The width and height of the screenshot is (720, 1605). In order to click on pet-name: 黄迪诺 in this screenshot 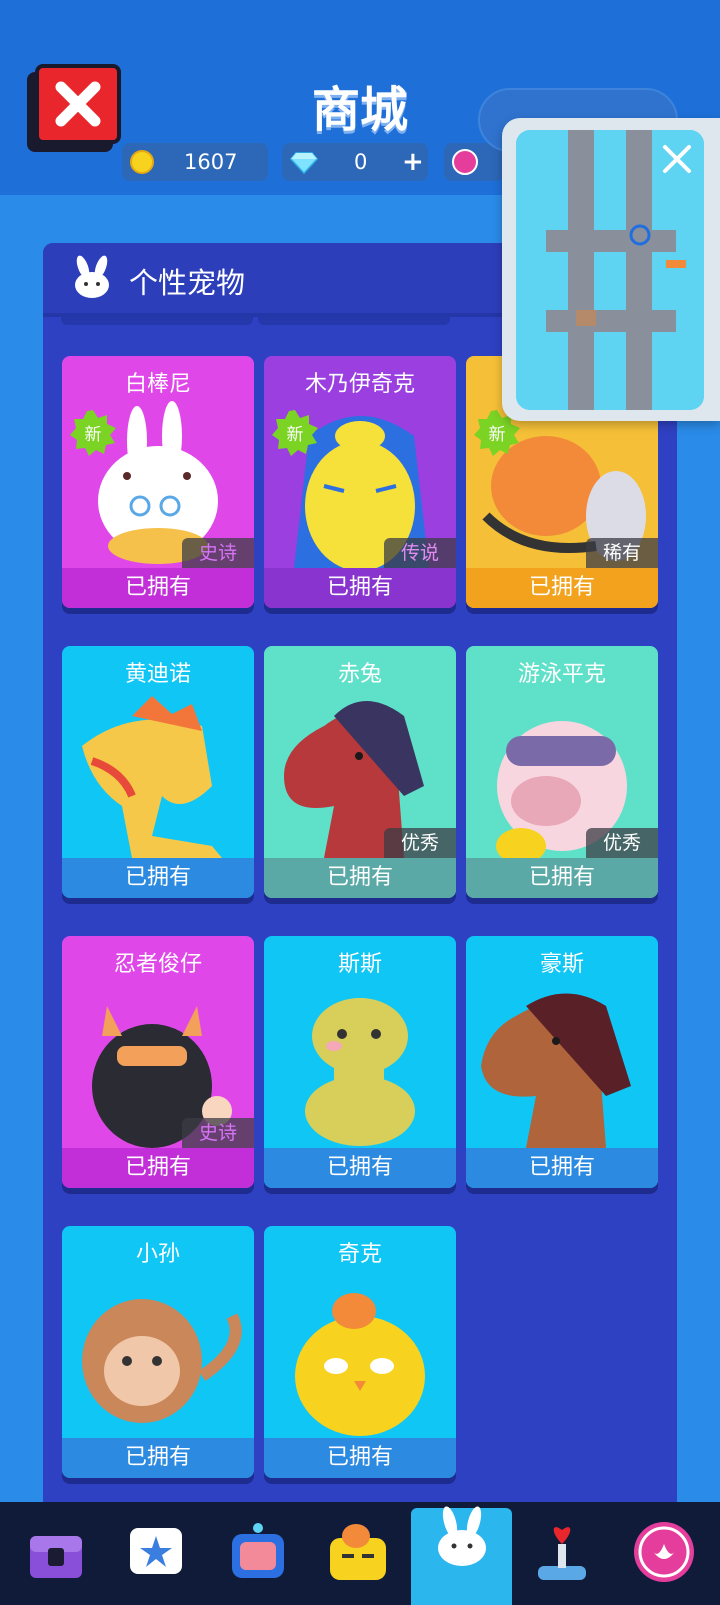, I will do `click(157, 674)`.